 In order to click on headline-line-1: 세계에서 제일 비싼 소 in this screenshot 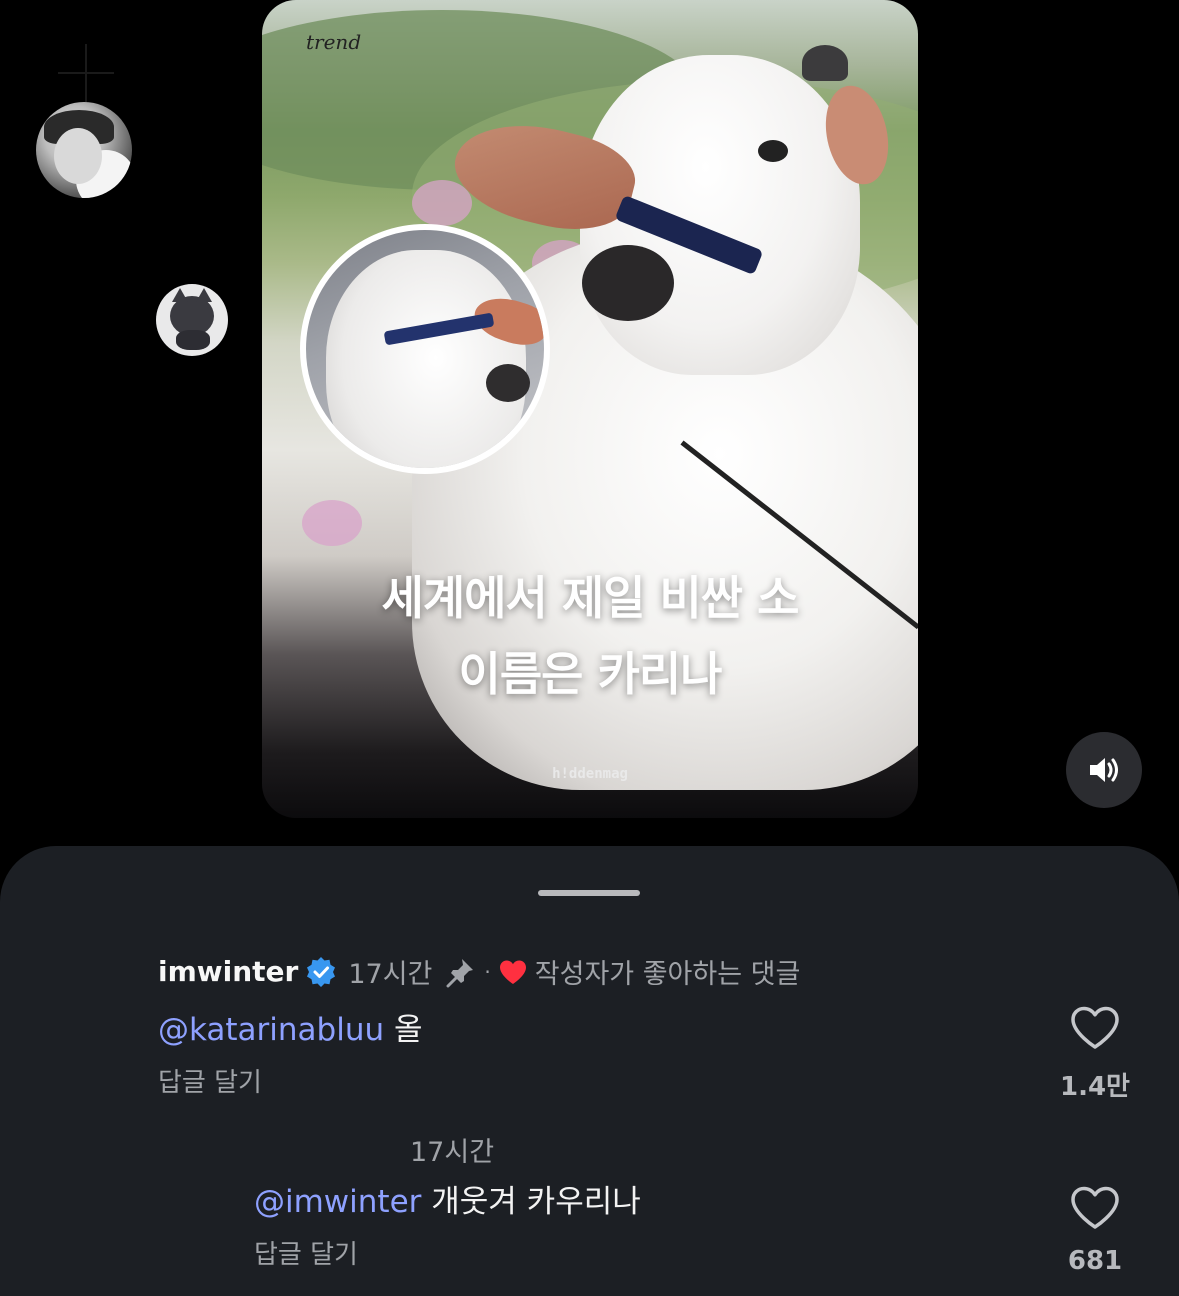, I will do `click(590, 598)`.